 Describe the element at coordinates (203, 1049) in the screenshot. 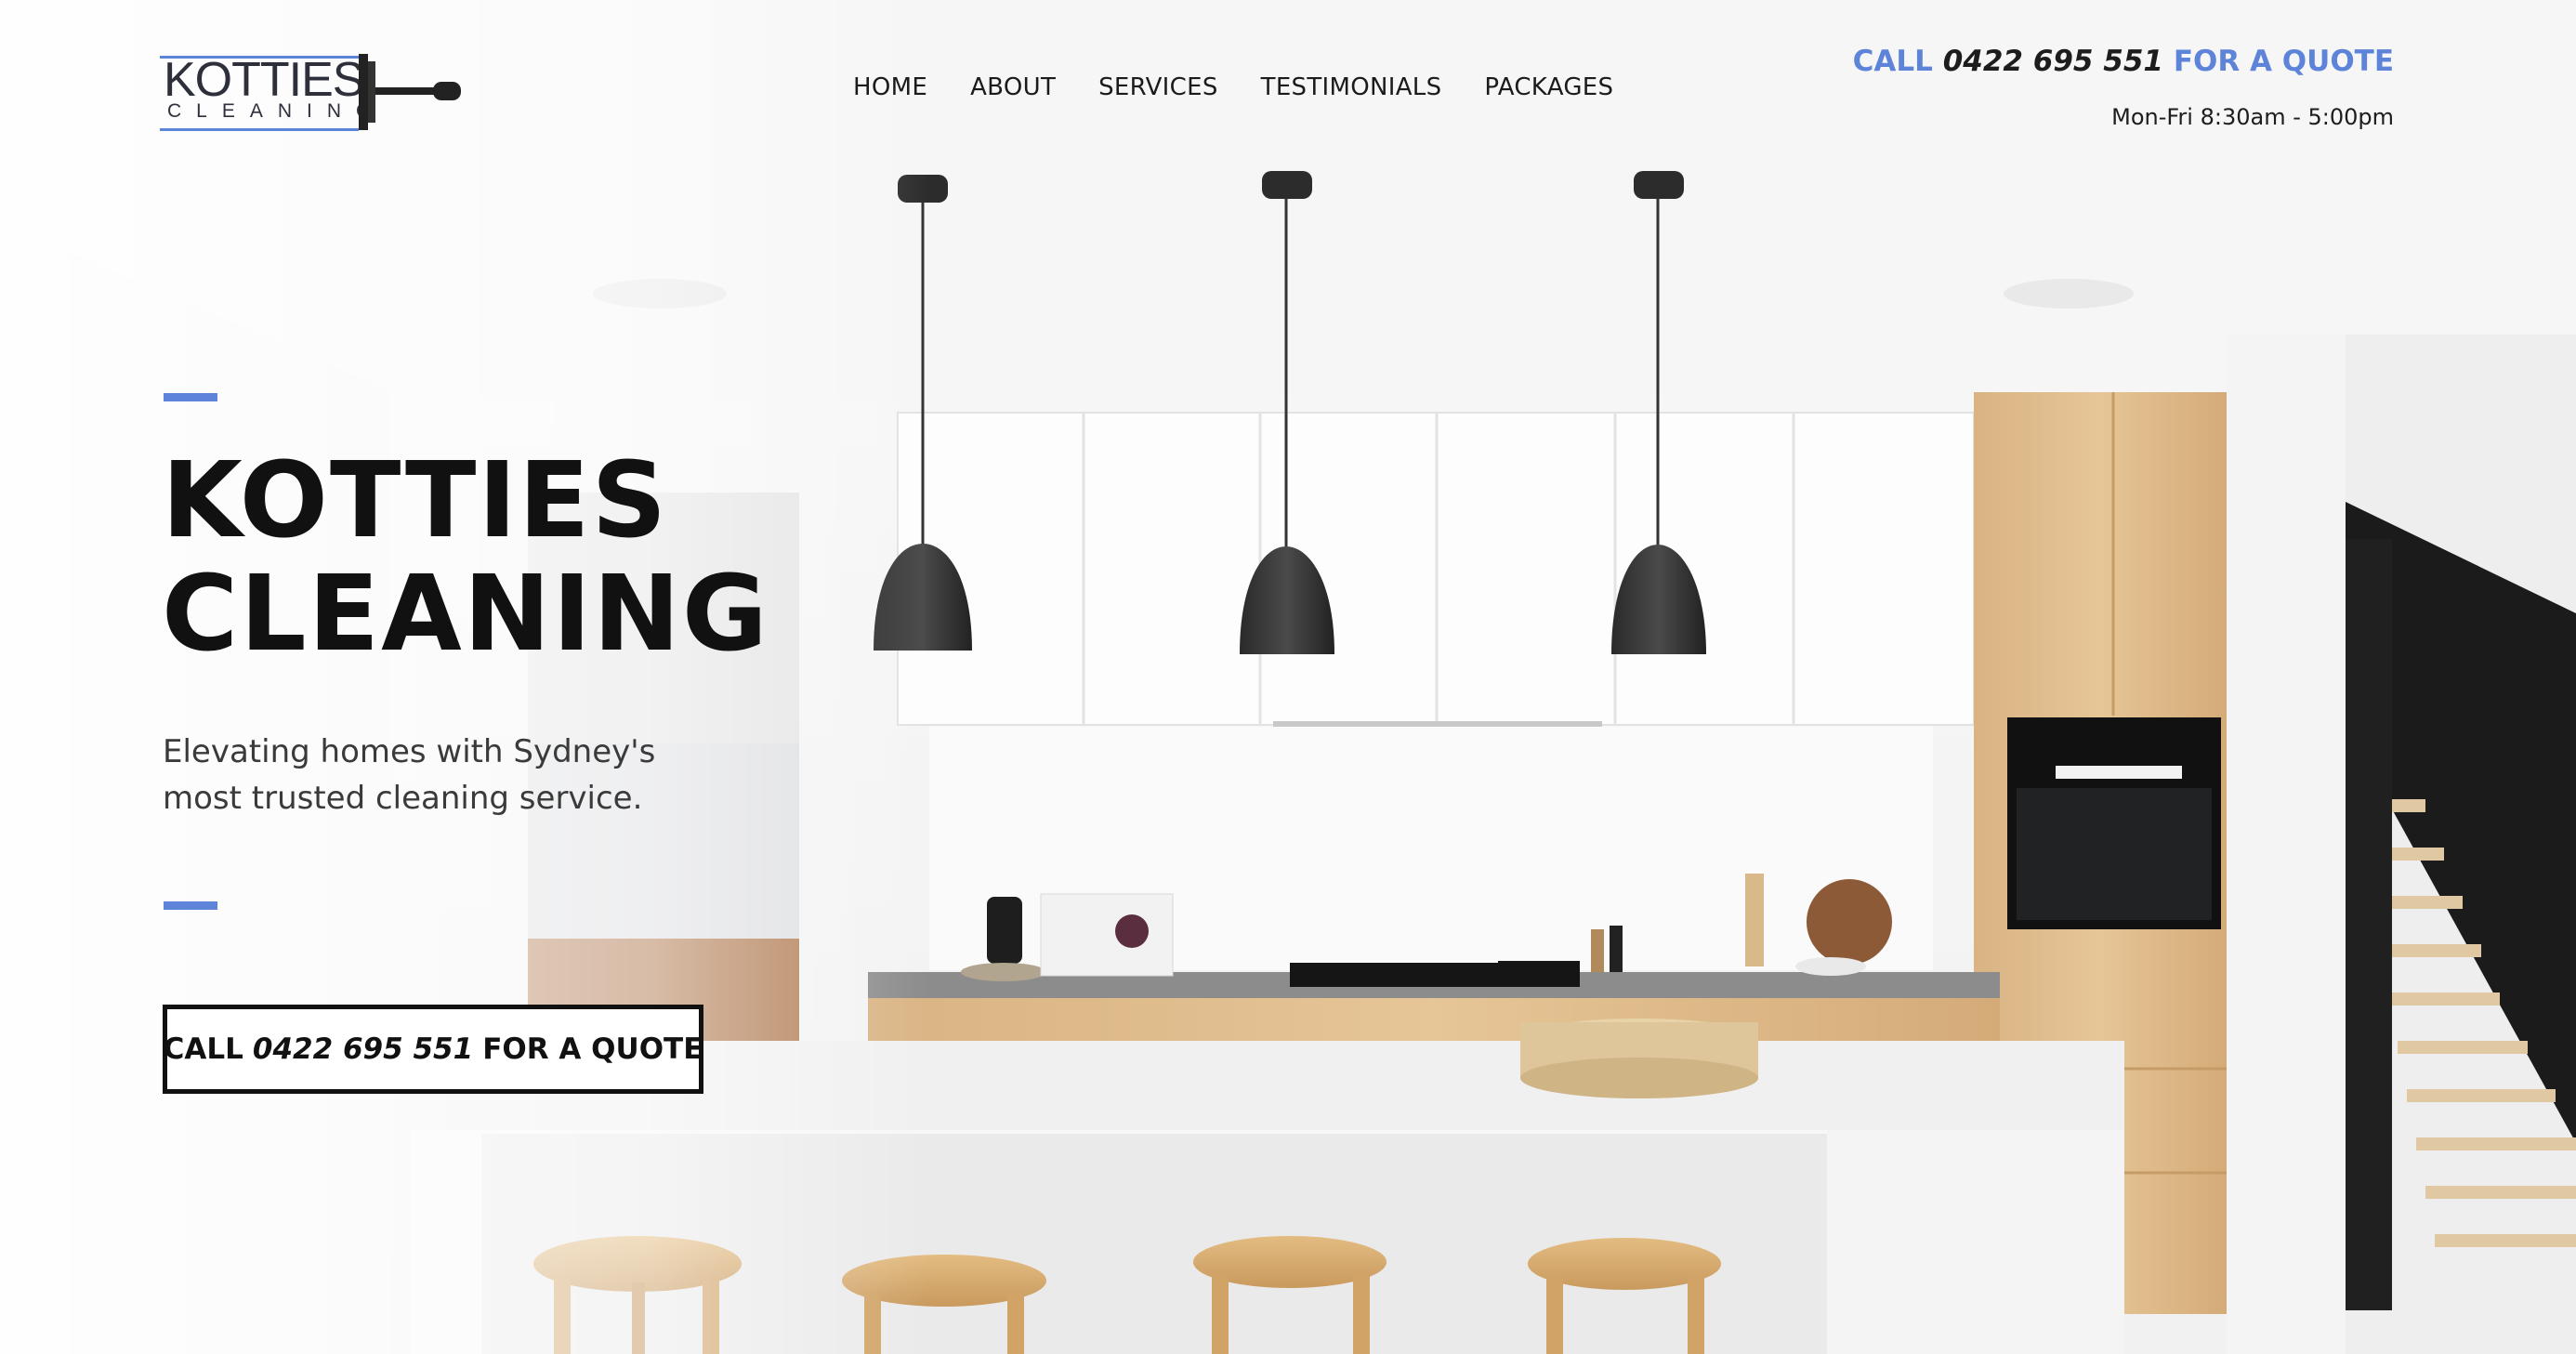

I see `cta-prefix: CALL` at that location.